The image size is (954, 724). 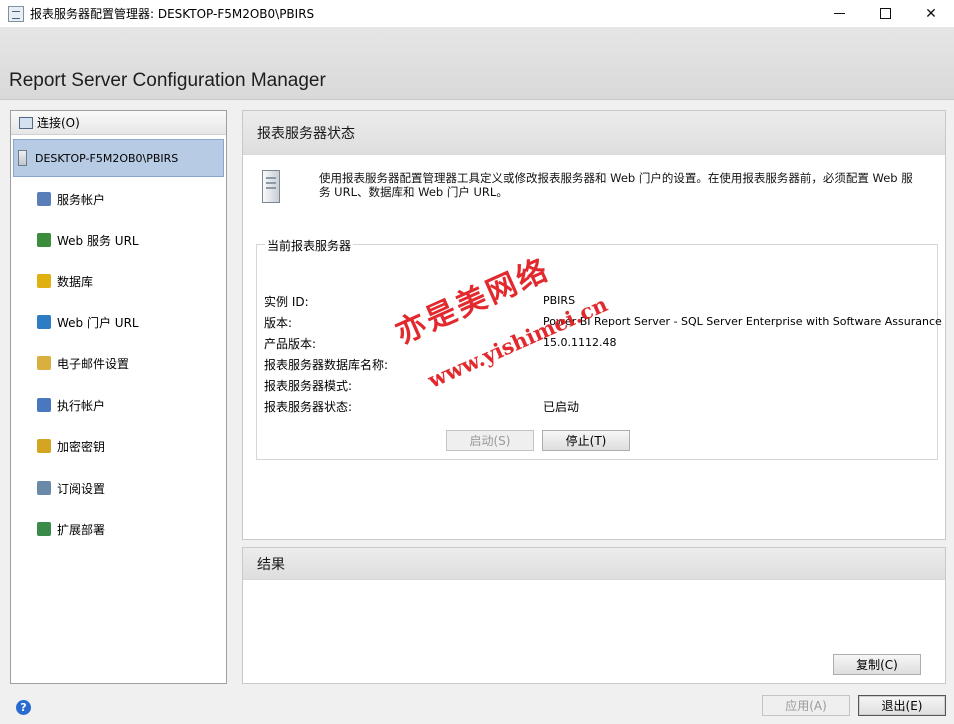 I want to click on window-title: 报表服务器配置管理器: DESKTOP-F5M2OB0\PBIRS, so click(x=172, y=14).